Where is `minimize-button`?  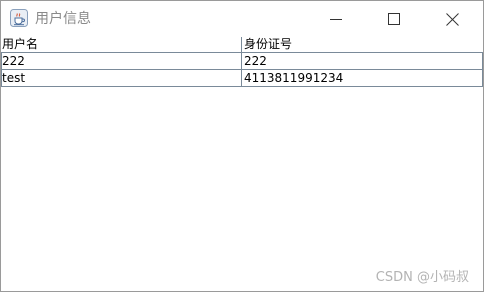 minimize-button is located at coordinates (336, 19).